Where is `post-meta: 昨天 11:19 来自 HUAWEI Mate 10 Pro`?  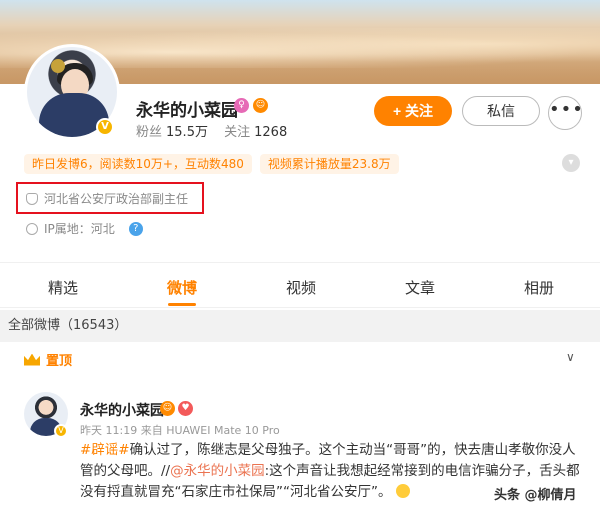
post-meta: 昨天 11:19 来自 HUAWEI Mate 10 Pro is located at coordinates (180, 430).